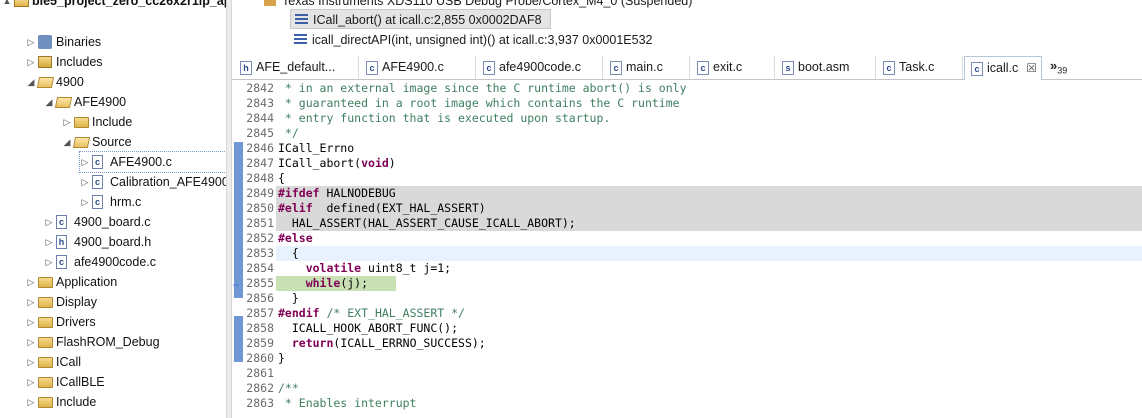 The height and width of the screenshot is (418, 1142). Describe the element at coordinates (153, 202) in the screenshot. I see `tree-item: ▷ c hrm.c` at that location.